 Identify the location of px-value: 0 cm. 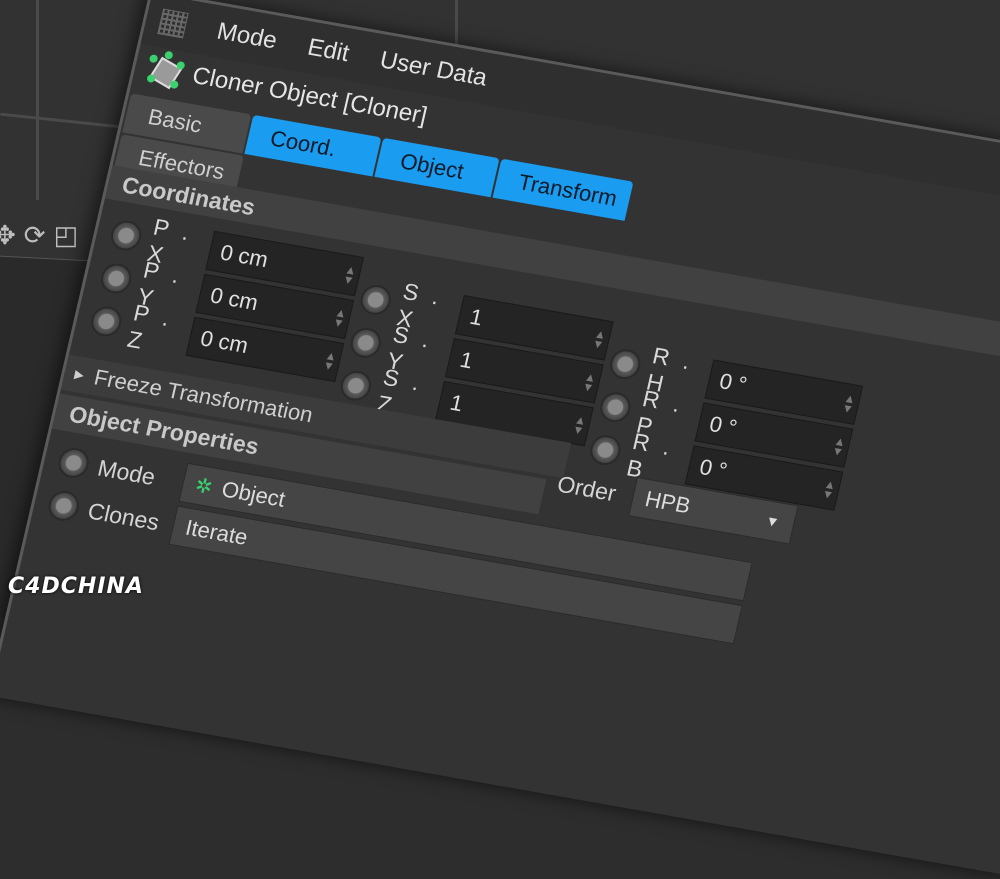
(244, 256).